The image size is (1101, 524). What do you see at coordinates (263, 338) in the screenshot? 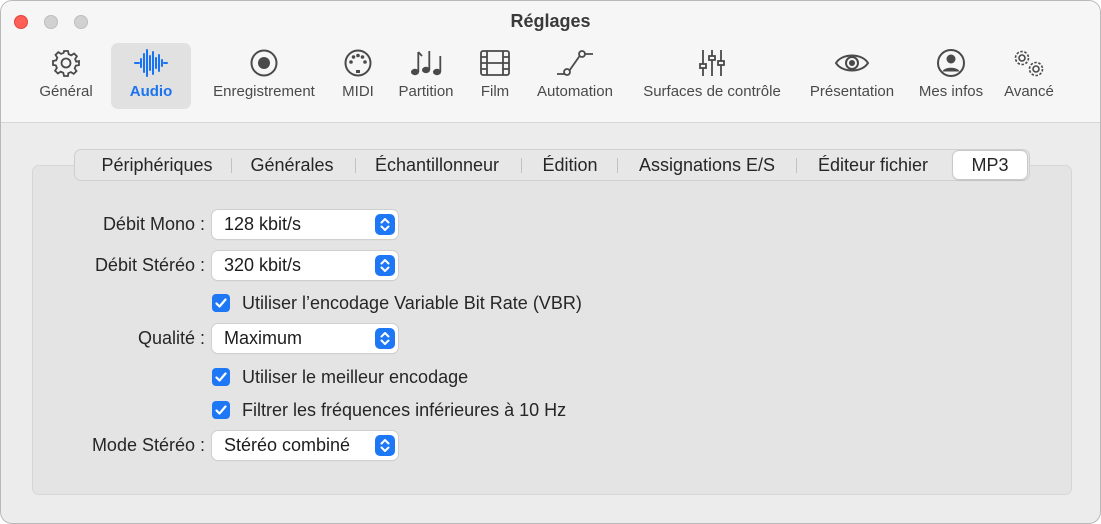
I see `select-value: Maximum` at bounding box center [263, 338].